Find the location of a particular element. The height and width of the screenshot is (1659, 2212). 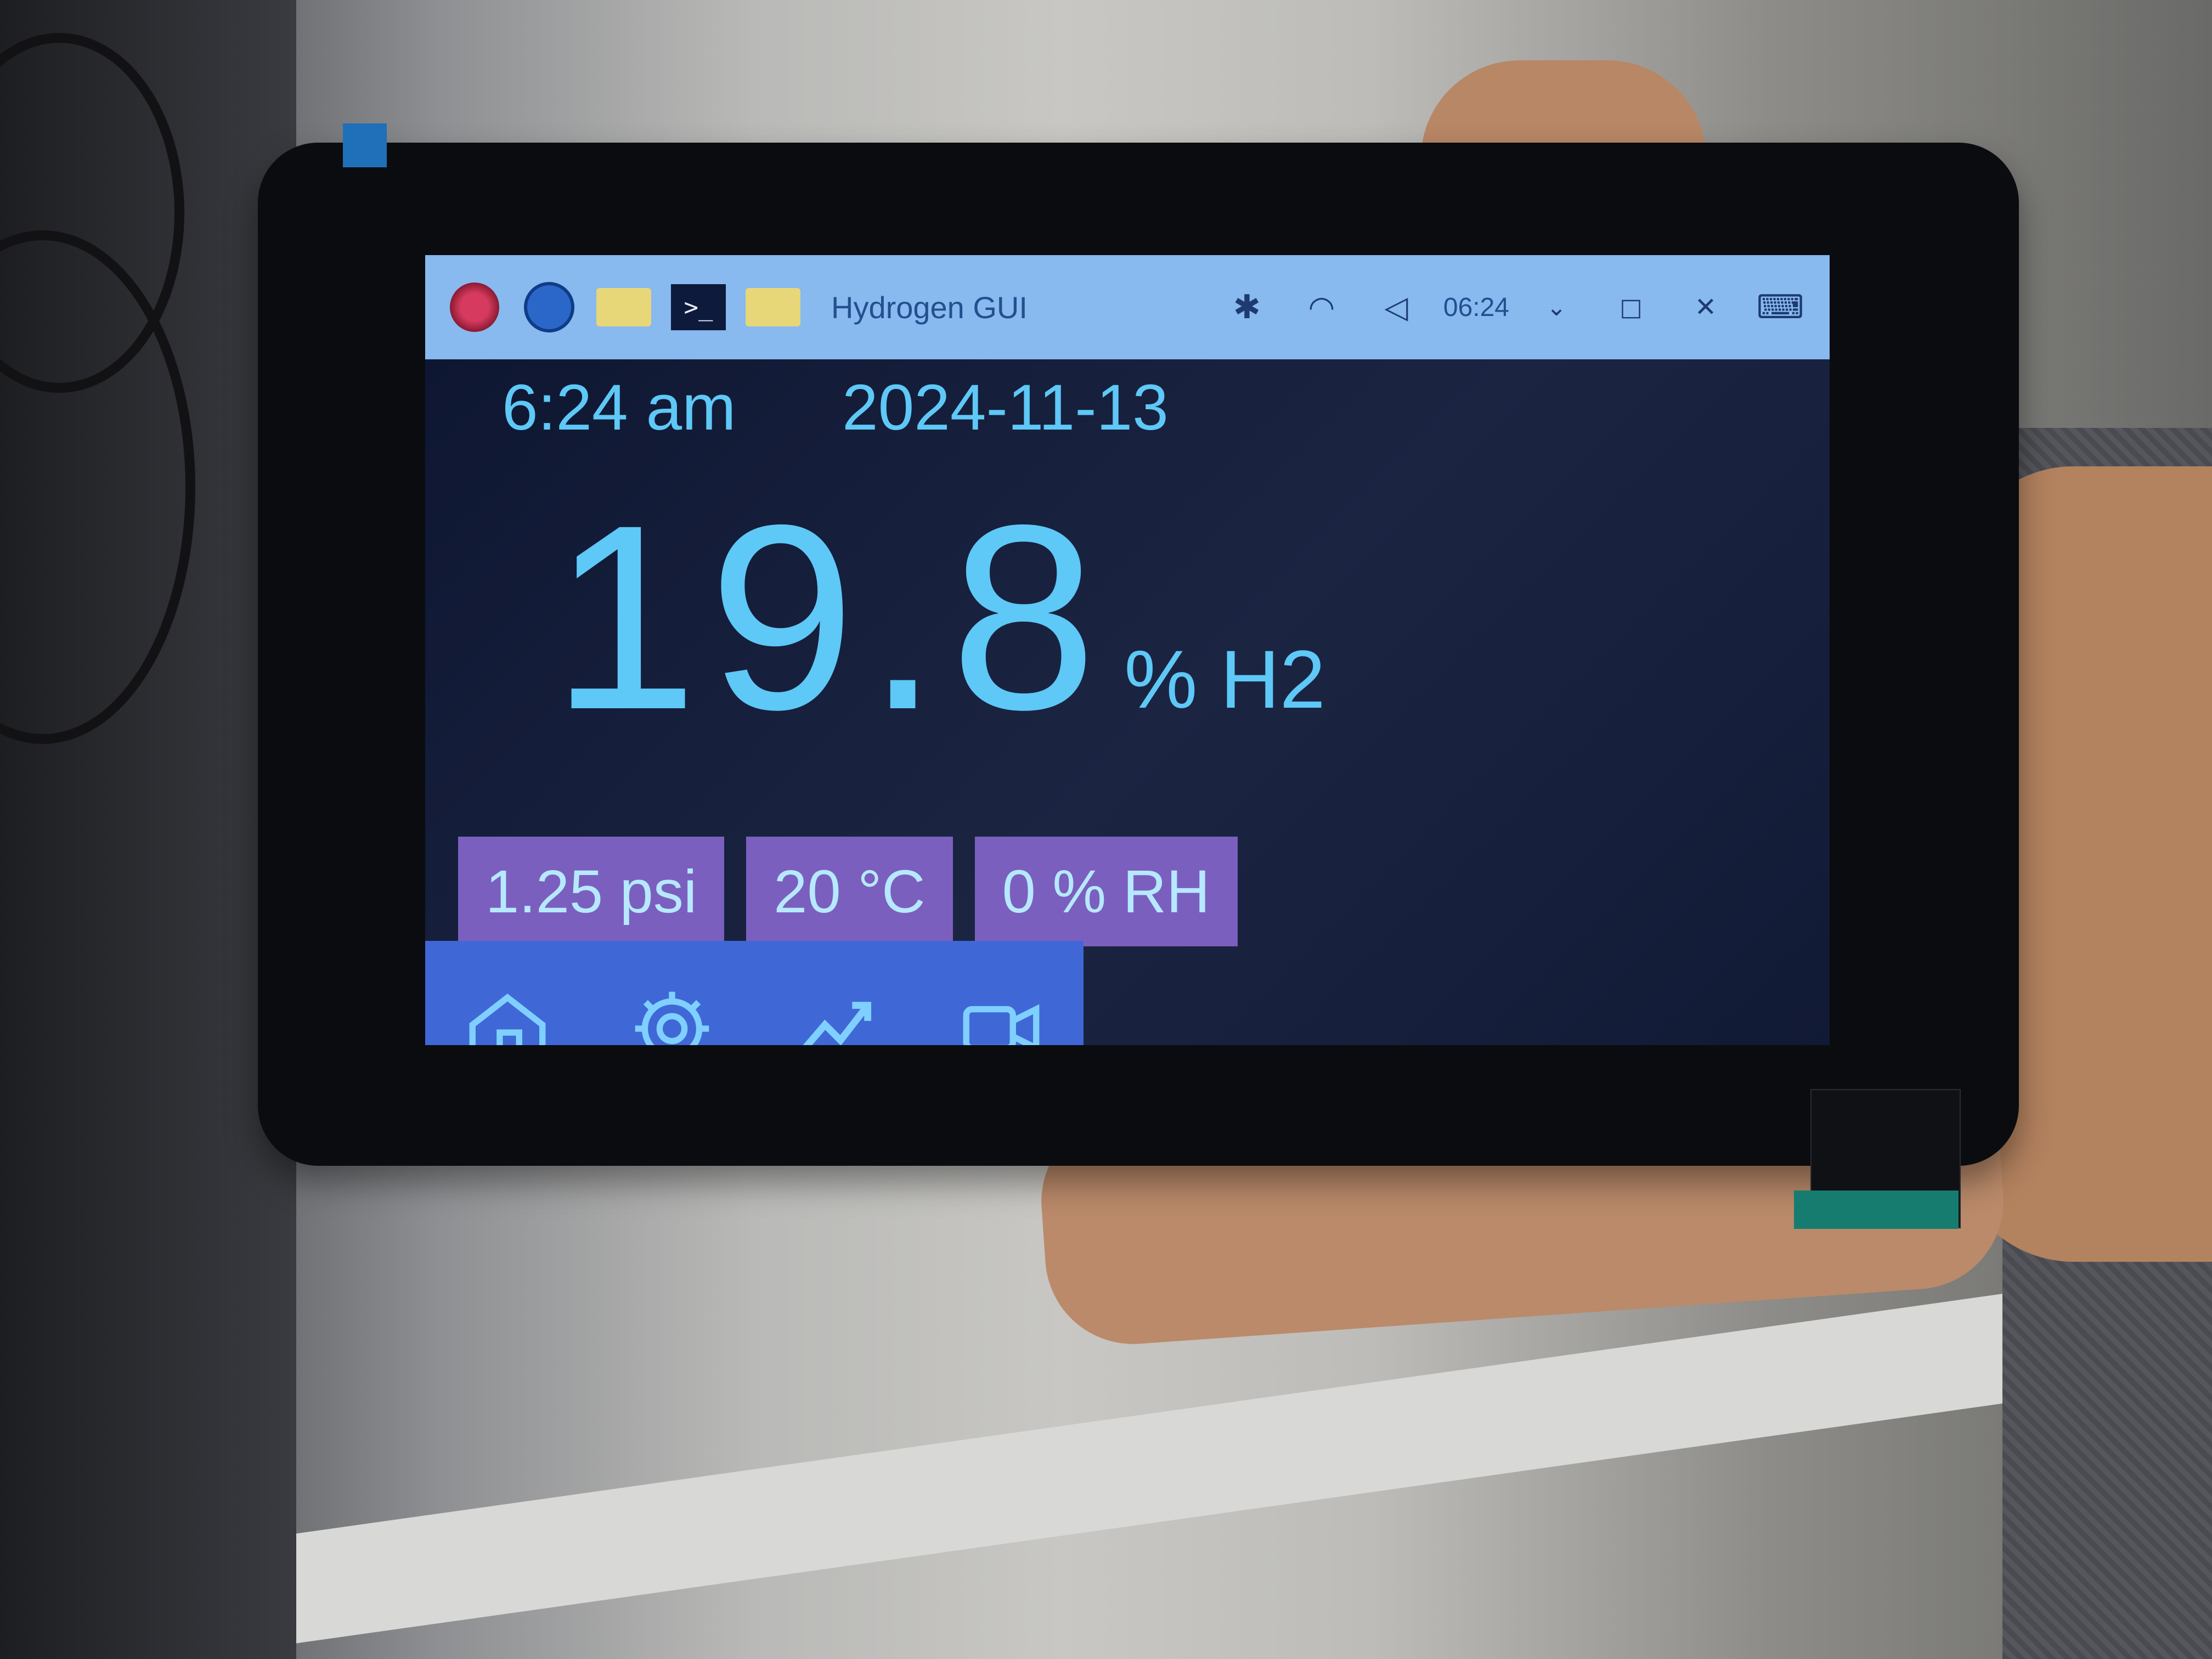

folder-icon is located at coordinates (773, 307).